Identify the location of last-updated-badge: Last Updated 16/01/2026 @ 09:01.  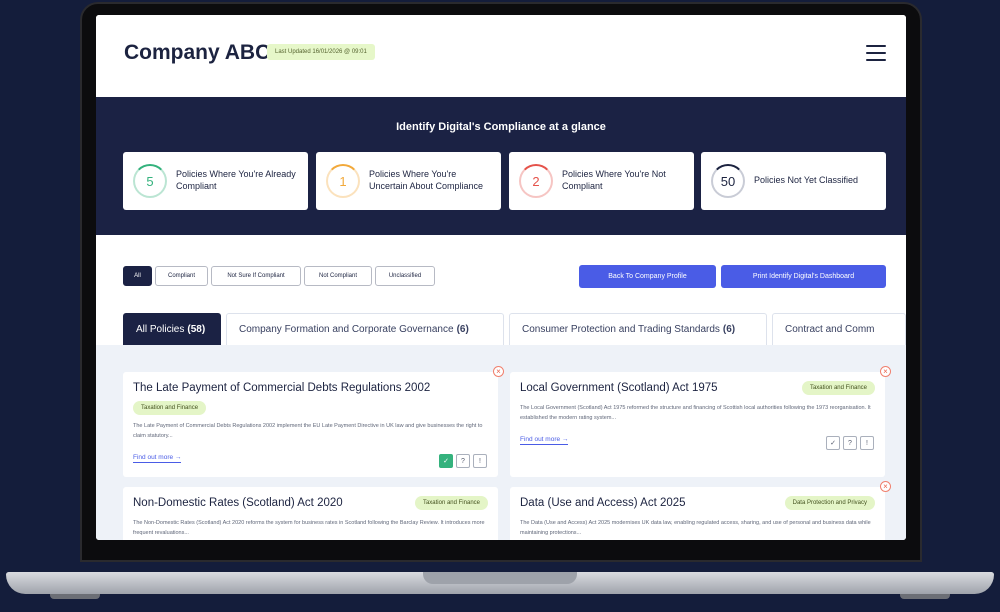
(321, 52).